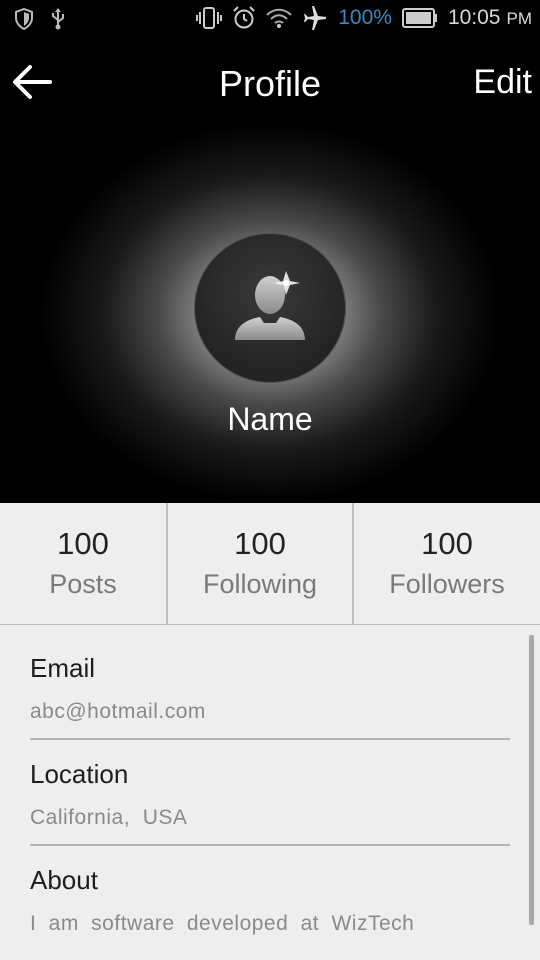 This screenshot has height=960, width=540. I want to click on status-icons-left, so click(40, 19).